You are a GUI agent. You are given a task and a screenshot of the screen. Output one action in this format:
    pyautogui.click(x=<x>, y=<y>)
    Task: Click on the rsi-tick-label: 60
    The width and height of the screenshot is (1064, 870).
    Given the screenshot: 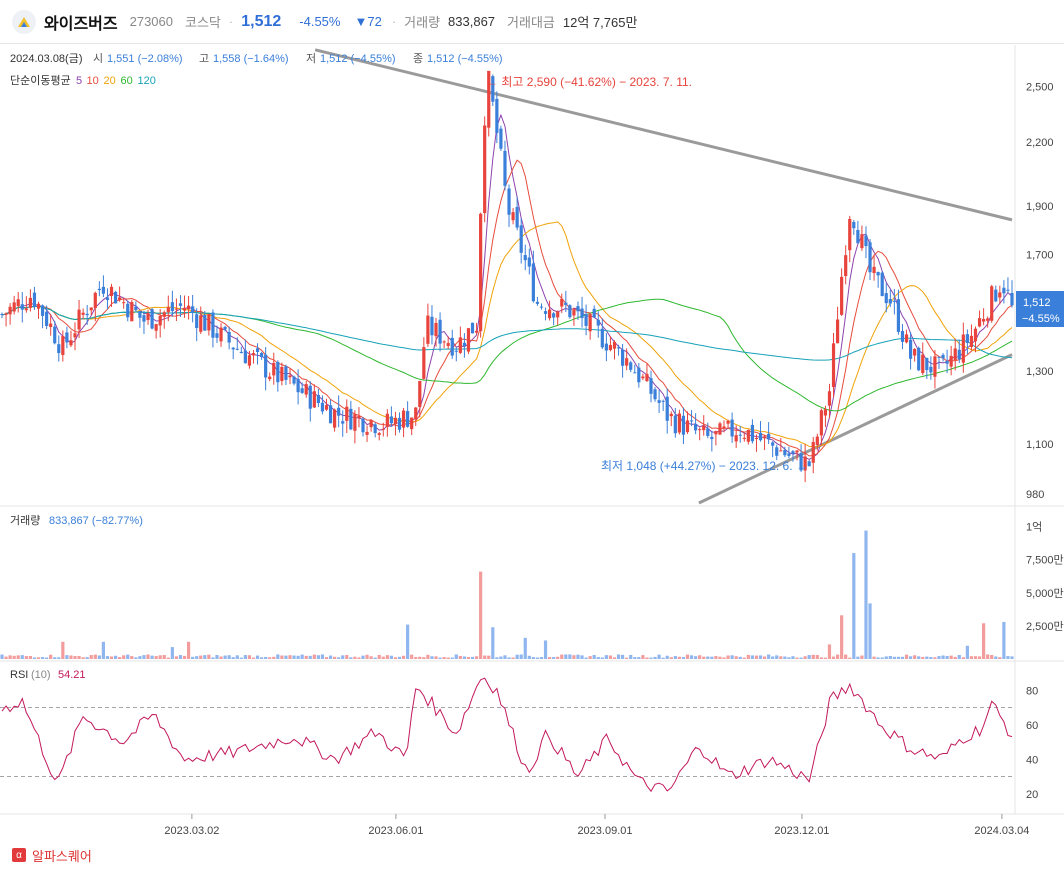 What is the action you would take?
    pyautogui.click(x=1032, y=726)
    